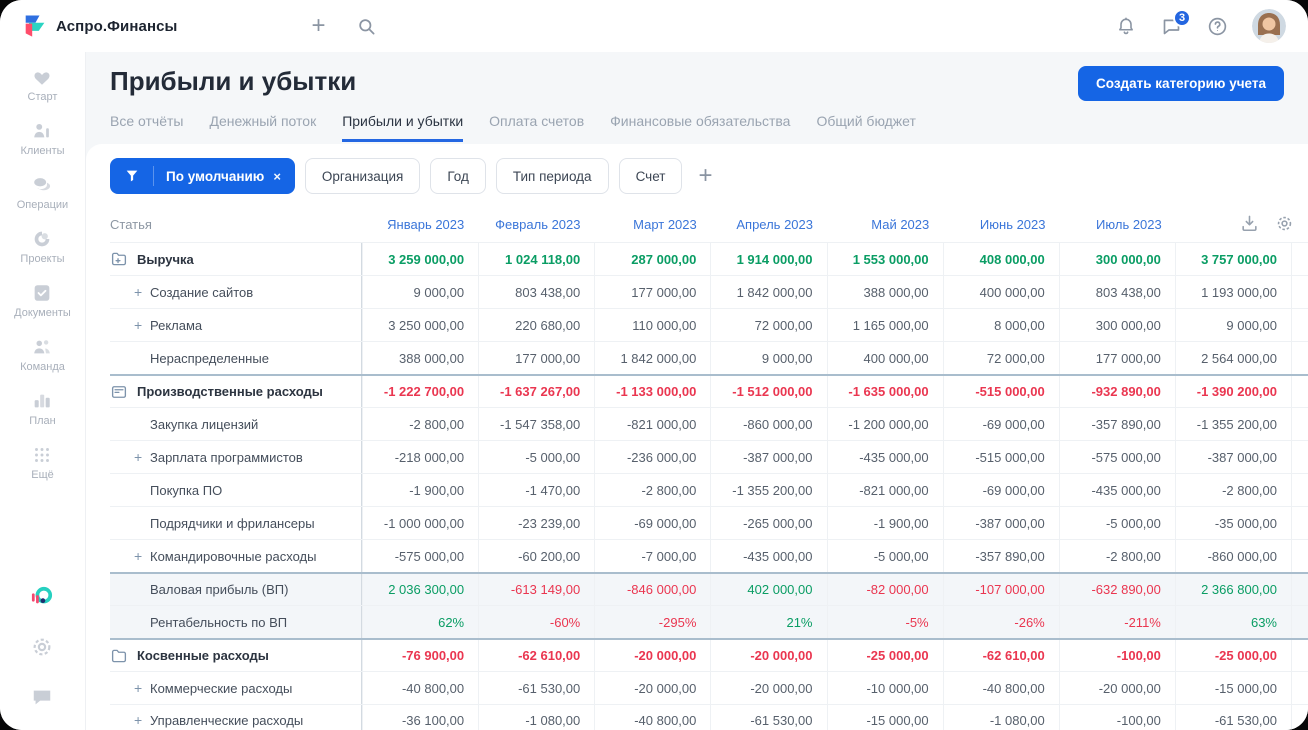  Describe the element at coordinates (1001, 224) in the screenshot. I see `column-header-month: Июнь 2023` at that location.